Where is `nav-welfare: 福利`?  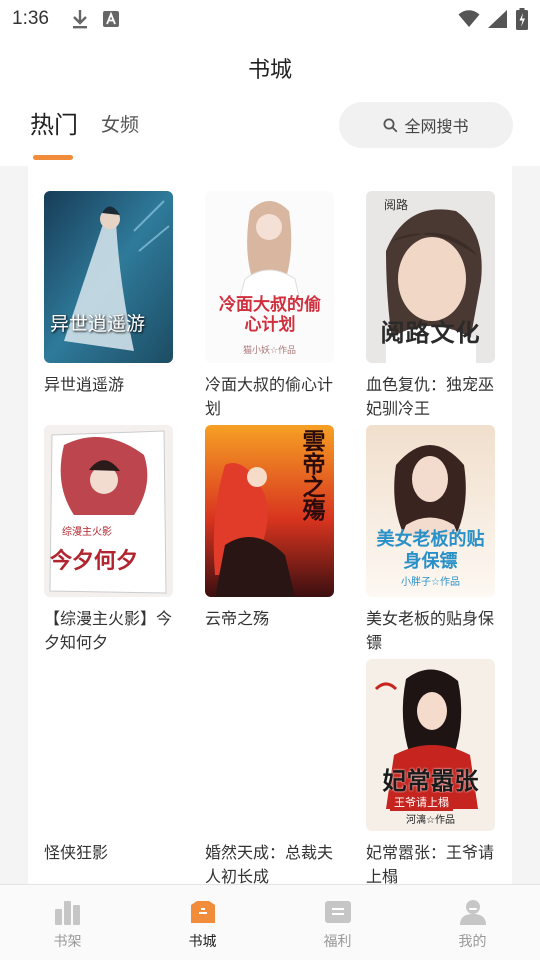
nav-welfare: 福利 is located at coordinates (337, 922).